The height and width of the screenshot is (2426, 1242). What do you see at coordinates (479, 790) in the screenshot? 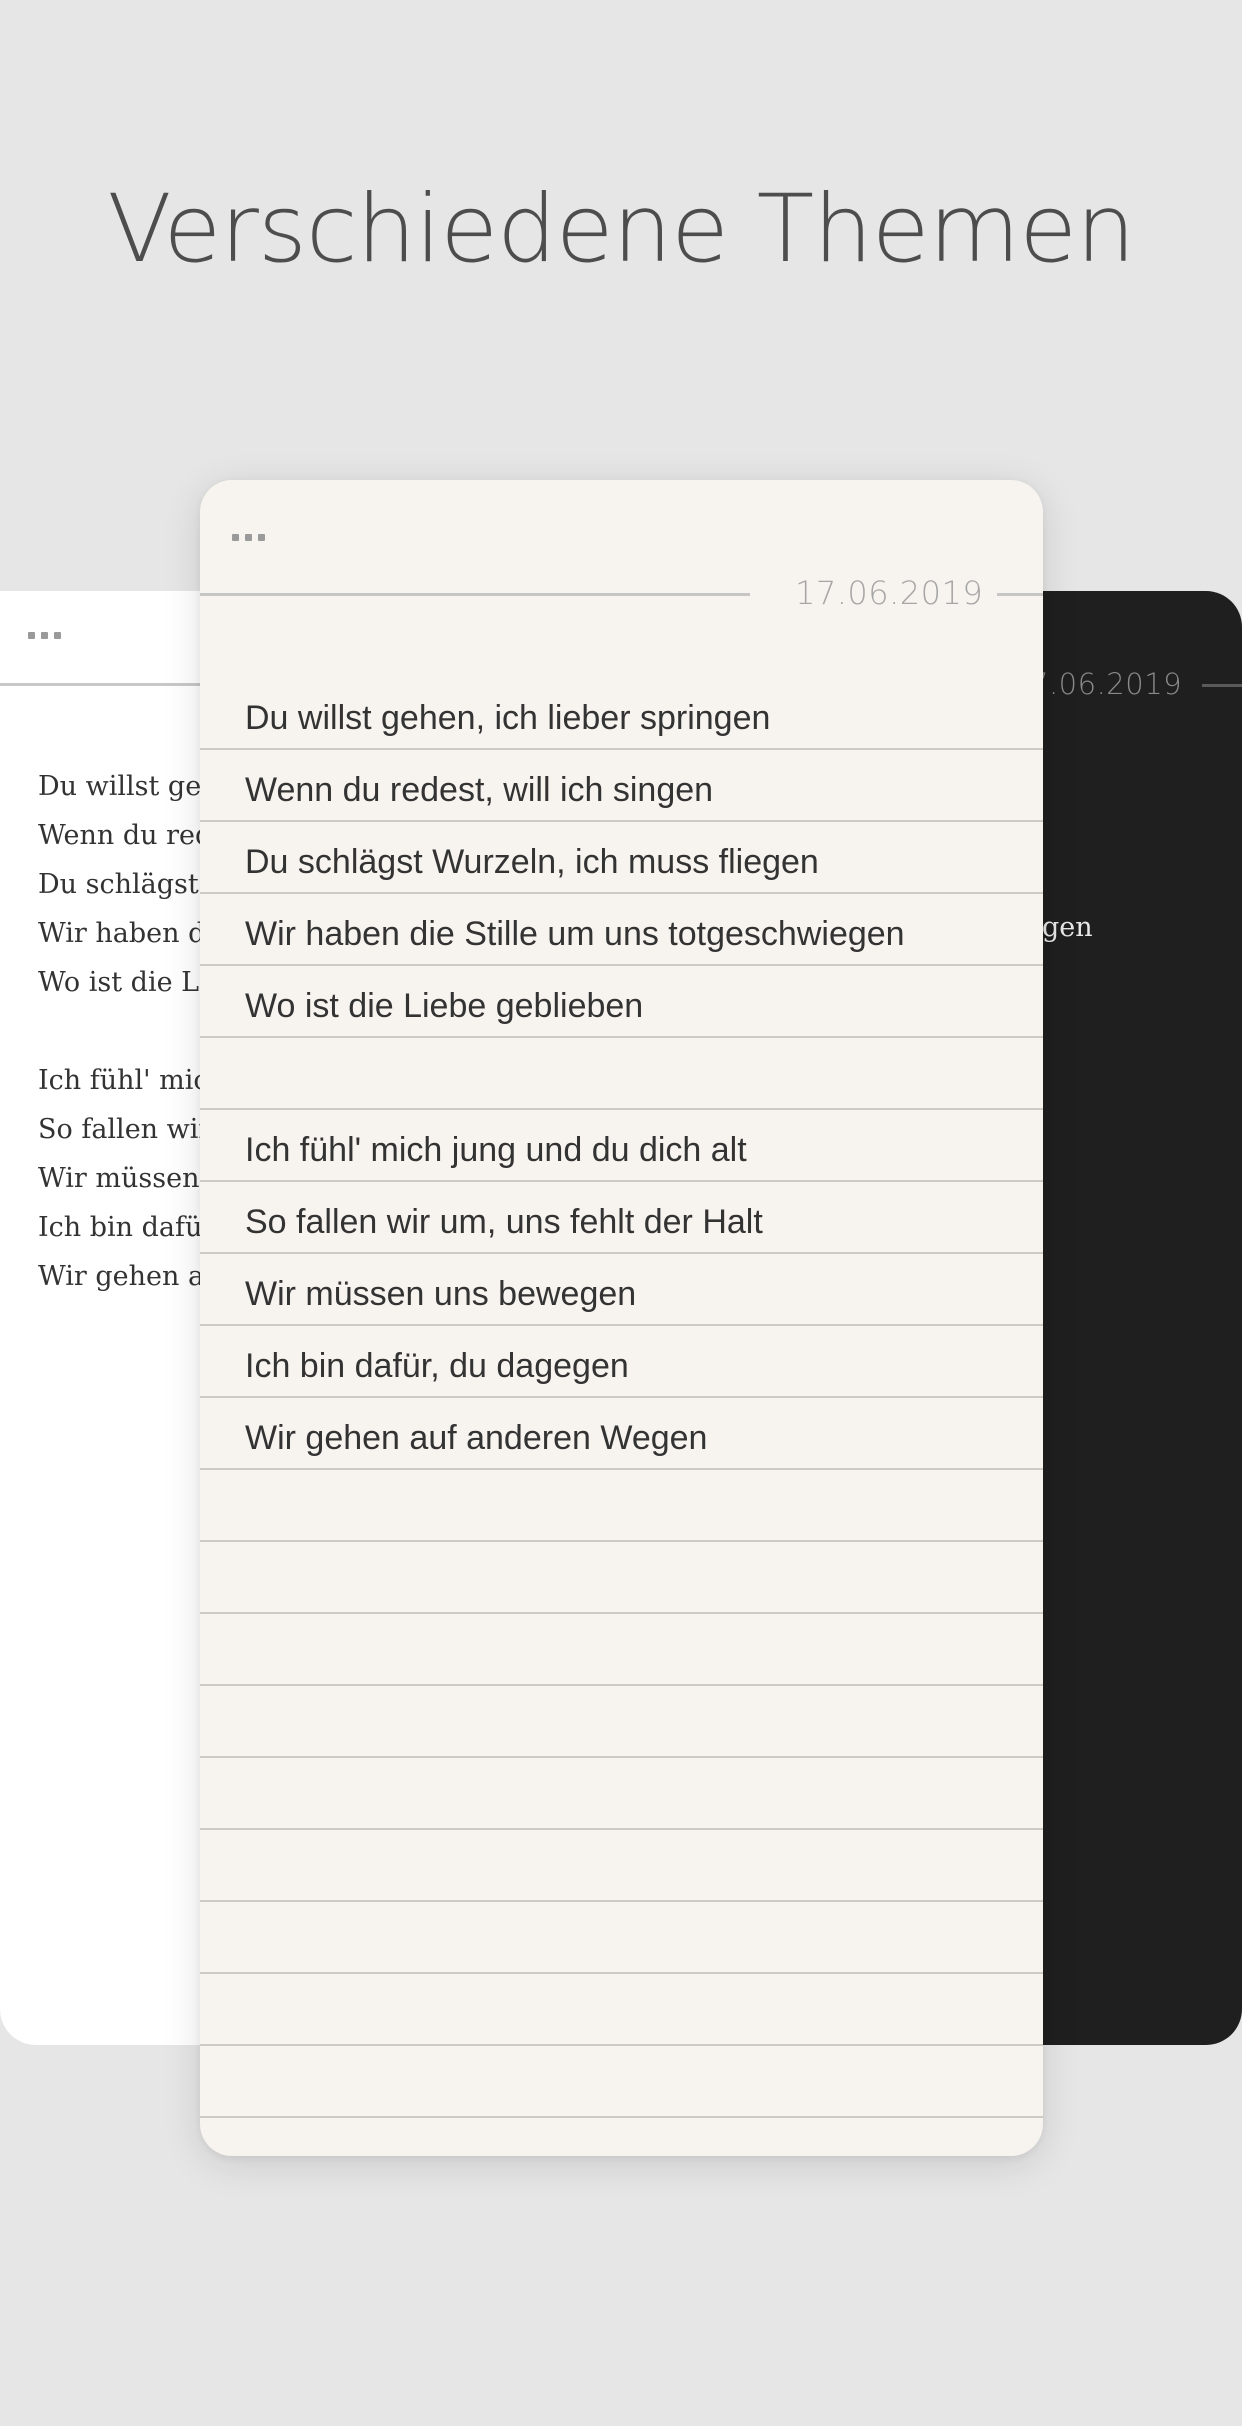
I see `text-line: Wenn du redest, will ich singen` at bounding box center [479, 790].